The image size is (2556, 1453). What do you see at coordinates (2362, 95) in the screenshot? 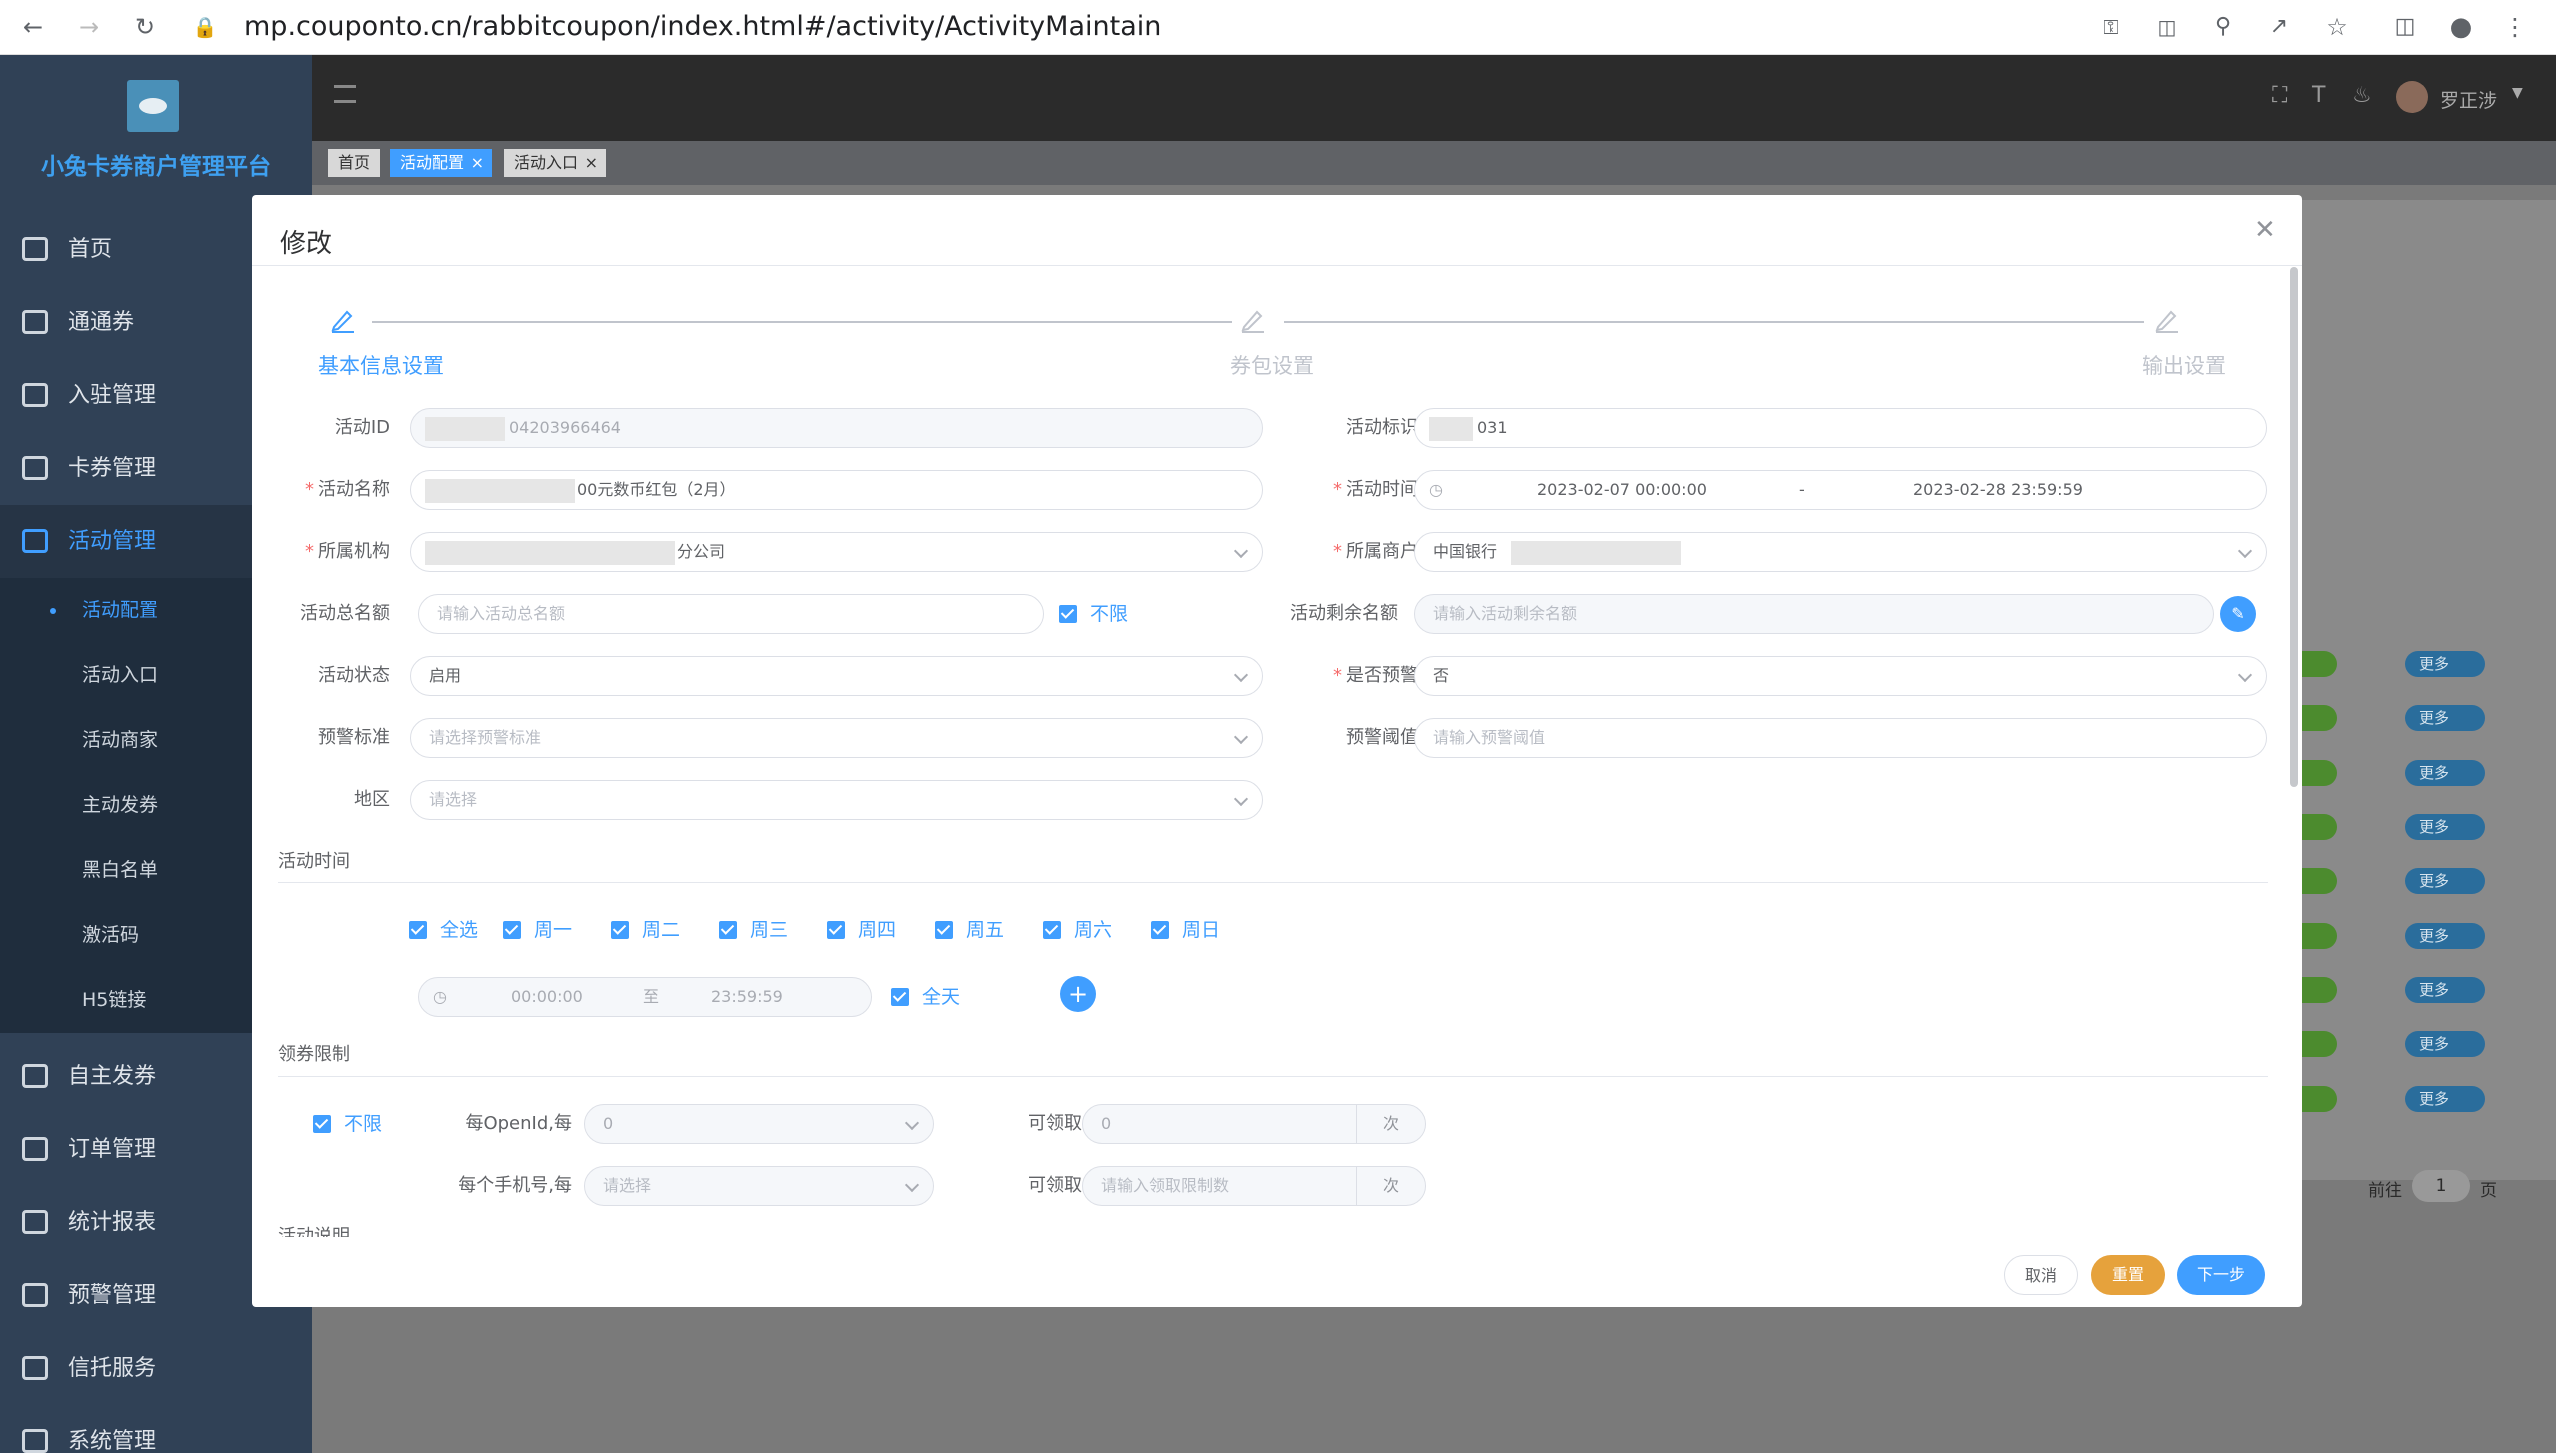
I see `bell-icon: ♨` at bounding box center [2362, 95].